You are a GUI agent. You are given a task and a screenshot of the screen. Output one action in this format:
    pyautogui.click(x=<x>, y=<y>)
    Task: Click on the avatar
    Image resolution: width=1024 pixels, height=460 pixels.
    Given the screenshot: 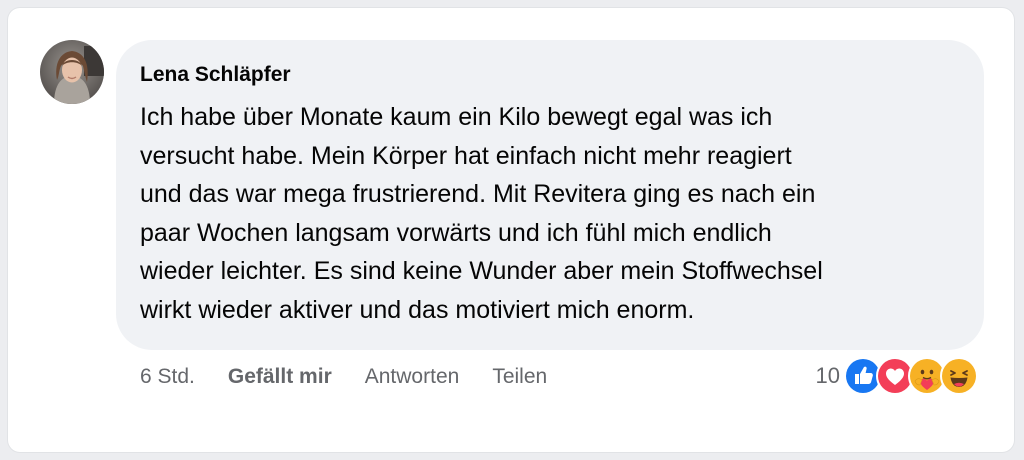 What is the action you would take?
    pyautogui.click(x=72, y=72)
    